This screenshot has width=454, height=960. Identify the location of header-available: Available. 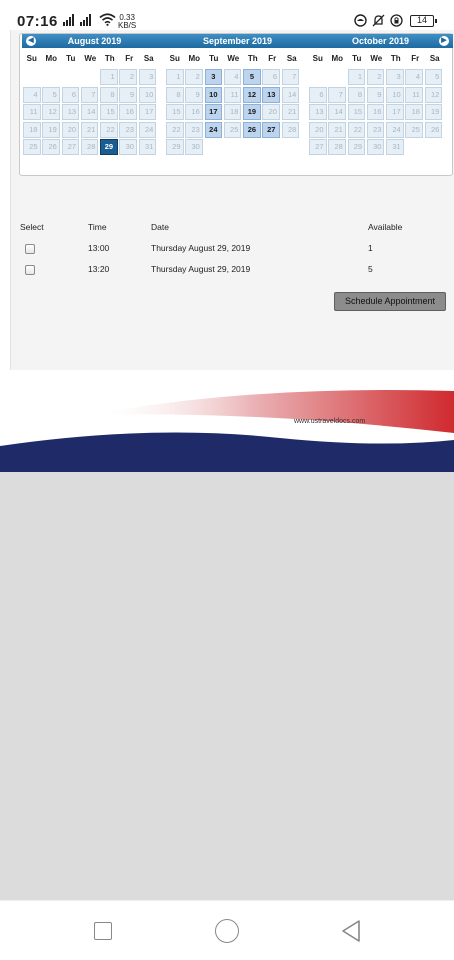
(385, 227).